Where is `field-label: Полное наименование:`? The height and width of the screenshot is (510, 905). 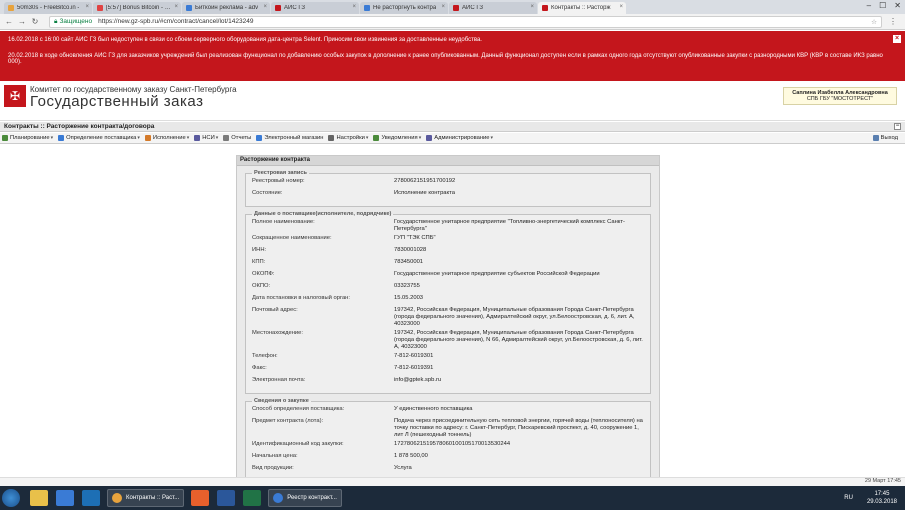 field-label: Полное наименование: is located at coordinates (283, 222).